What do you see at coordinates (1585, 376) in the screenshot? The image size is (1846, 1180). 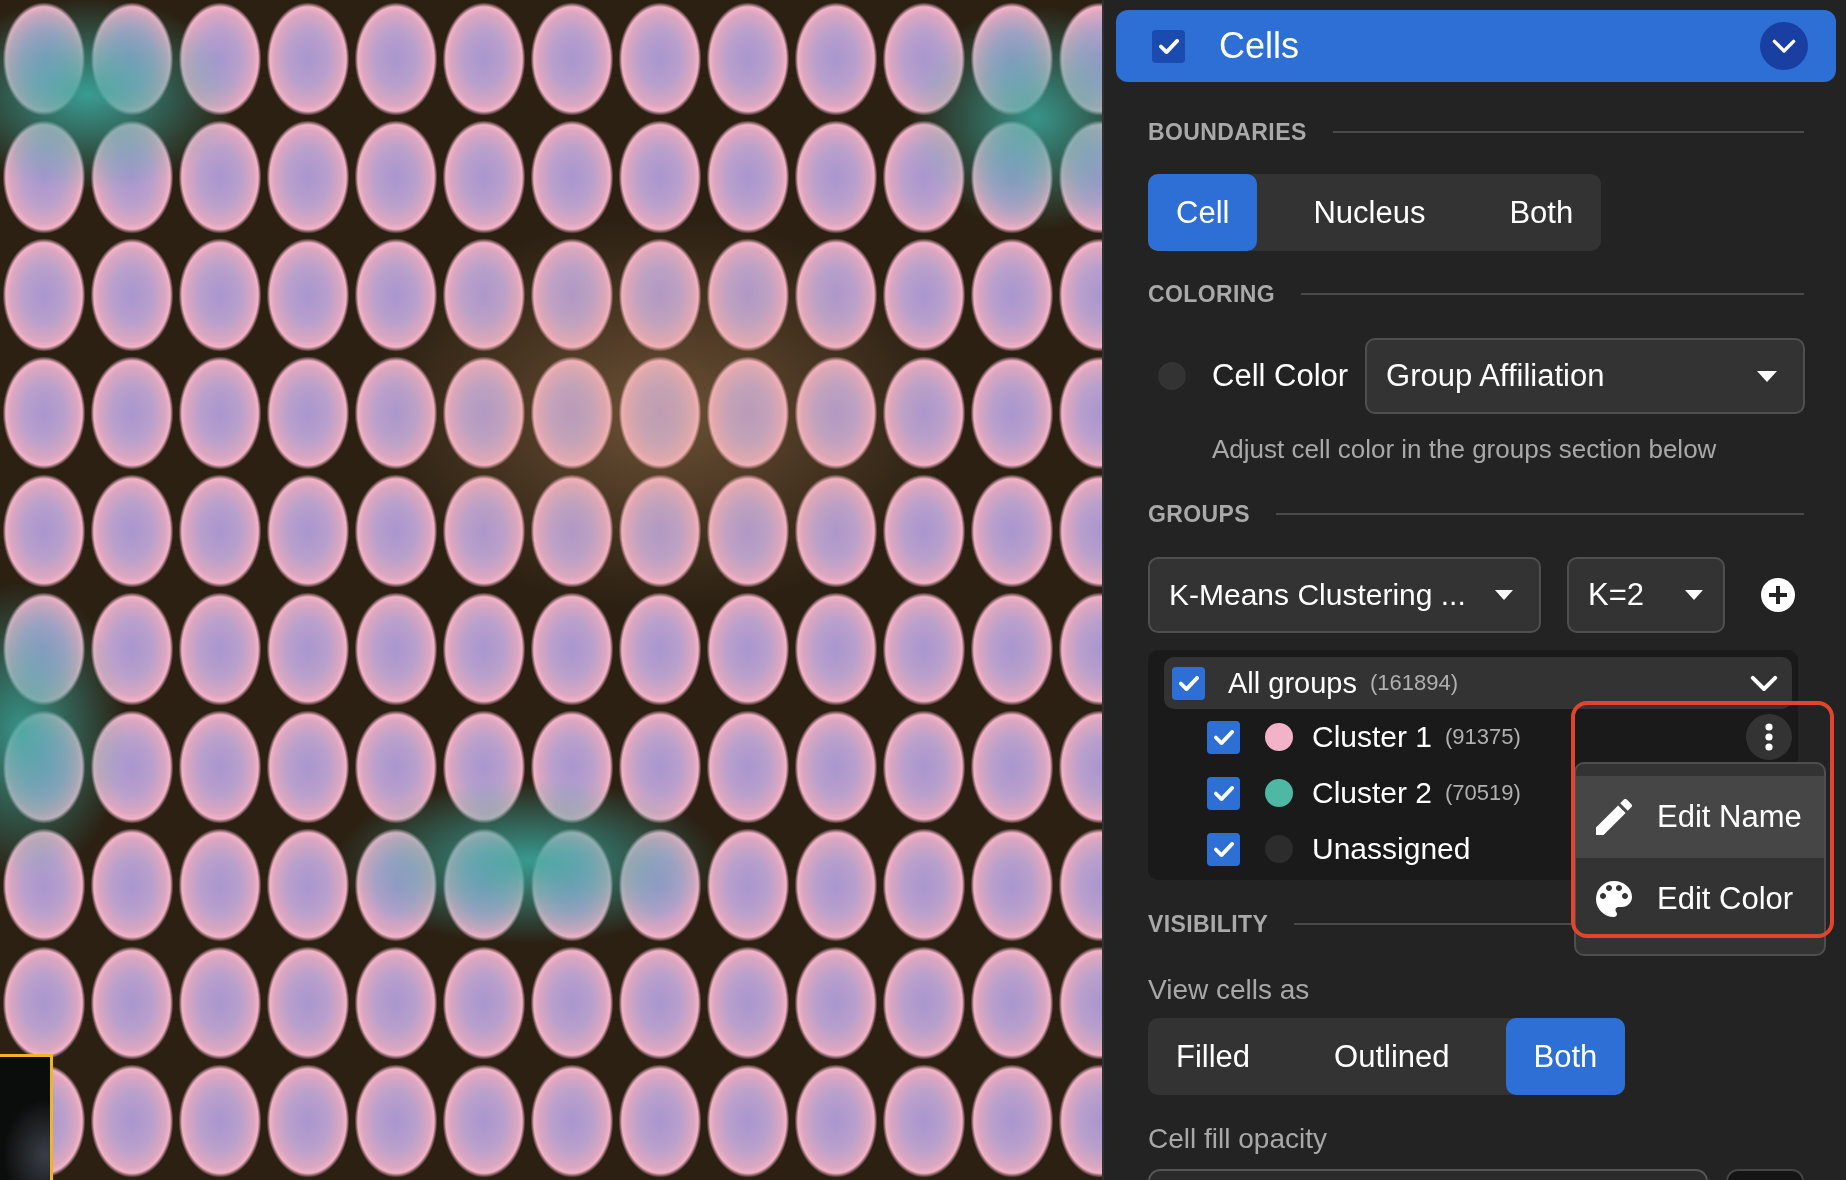 I see `select-field: Group Affiliation` at bounding box center [1585, 376].